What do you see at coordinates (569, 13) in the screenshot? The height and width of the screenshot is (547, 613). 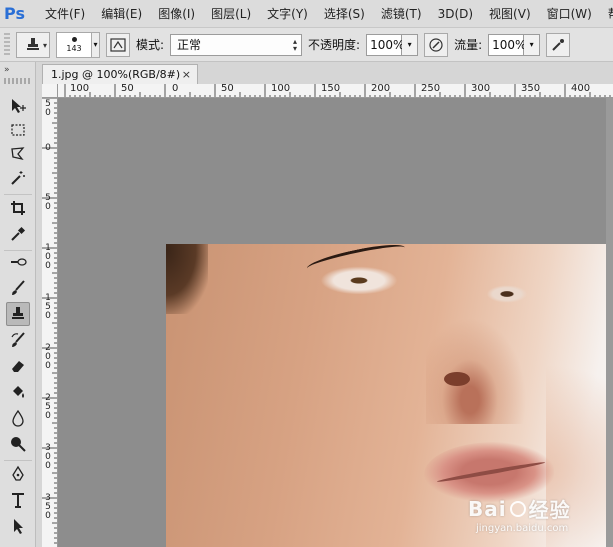 I see `menu-window: 窗口(W)` at bounding box center [569, 13].